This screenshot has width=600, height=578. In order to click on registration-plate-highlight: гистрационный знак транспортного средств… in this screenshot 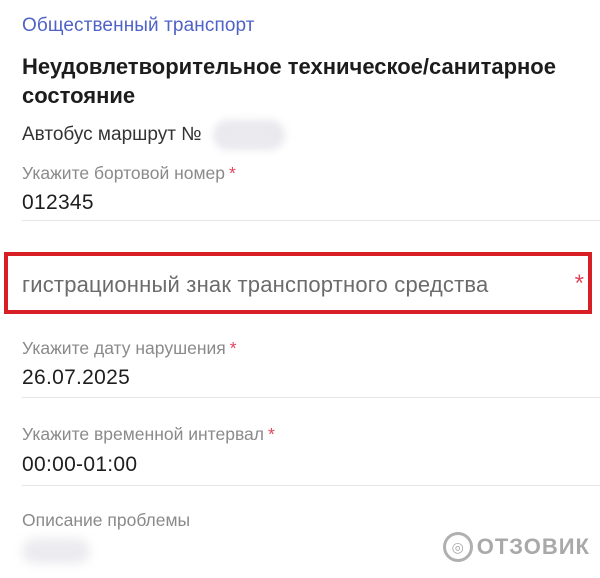, I will do `click(298, 283)`.